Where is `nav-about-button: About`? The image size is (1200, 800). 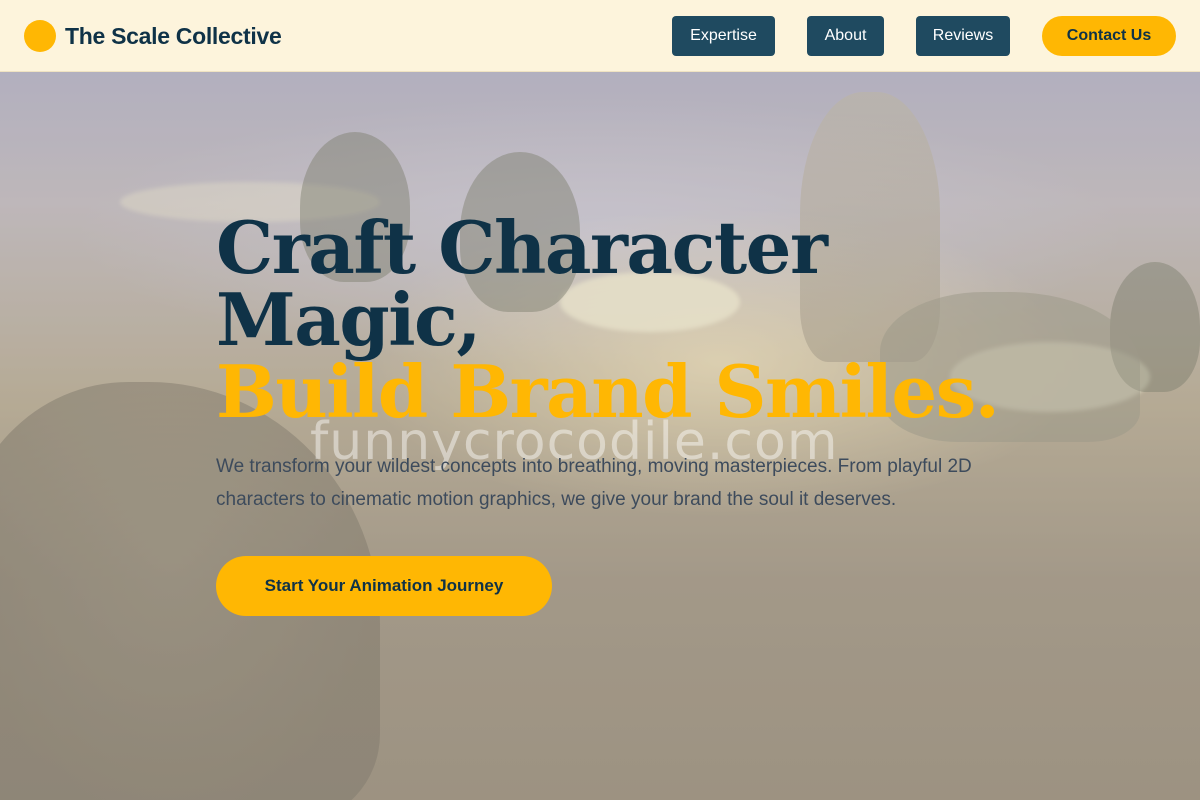
nav-about-button: About is located at coordinates (845, 36).